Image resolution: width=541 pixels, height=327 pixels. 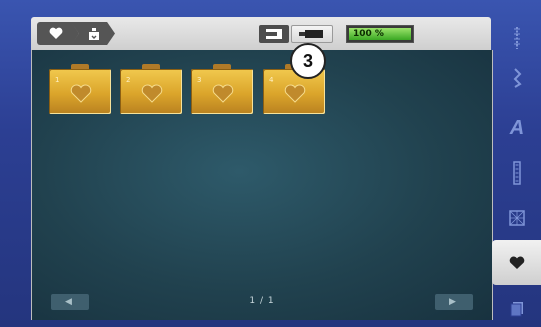 I want to click on usb-toggle, so click(x=312, y=34).